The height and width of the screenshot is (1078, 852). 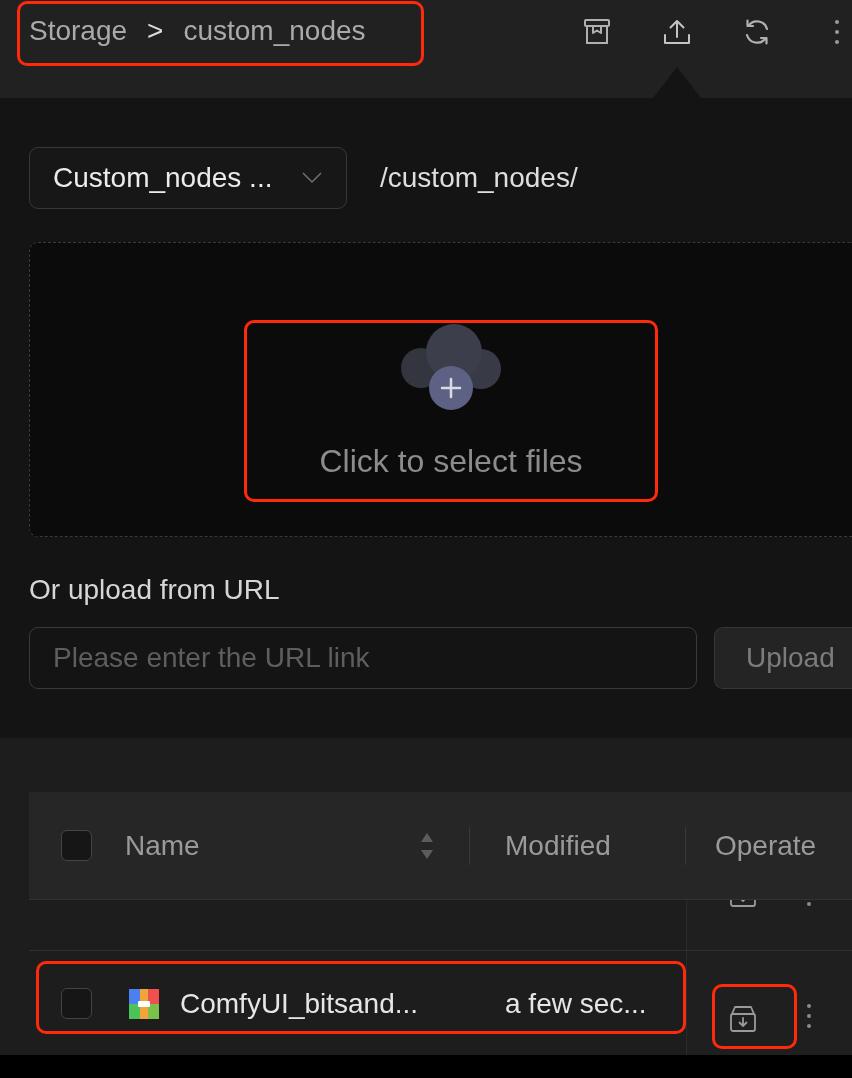 I want to click on chevron-down-icon, so click(x=312, y=178).